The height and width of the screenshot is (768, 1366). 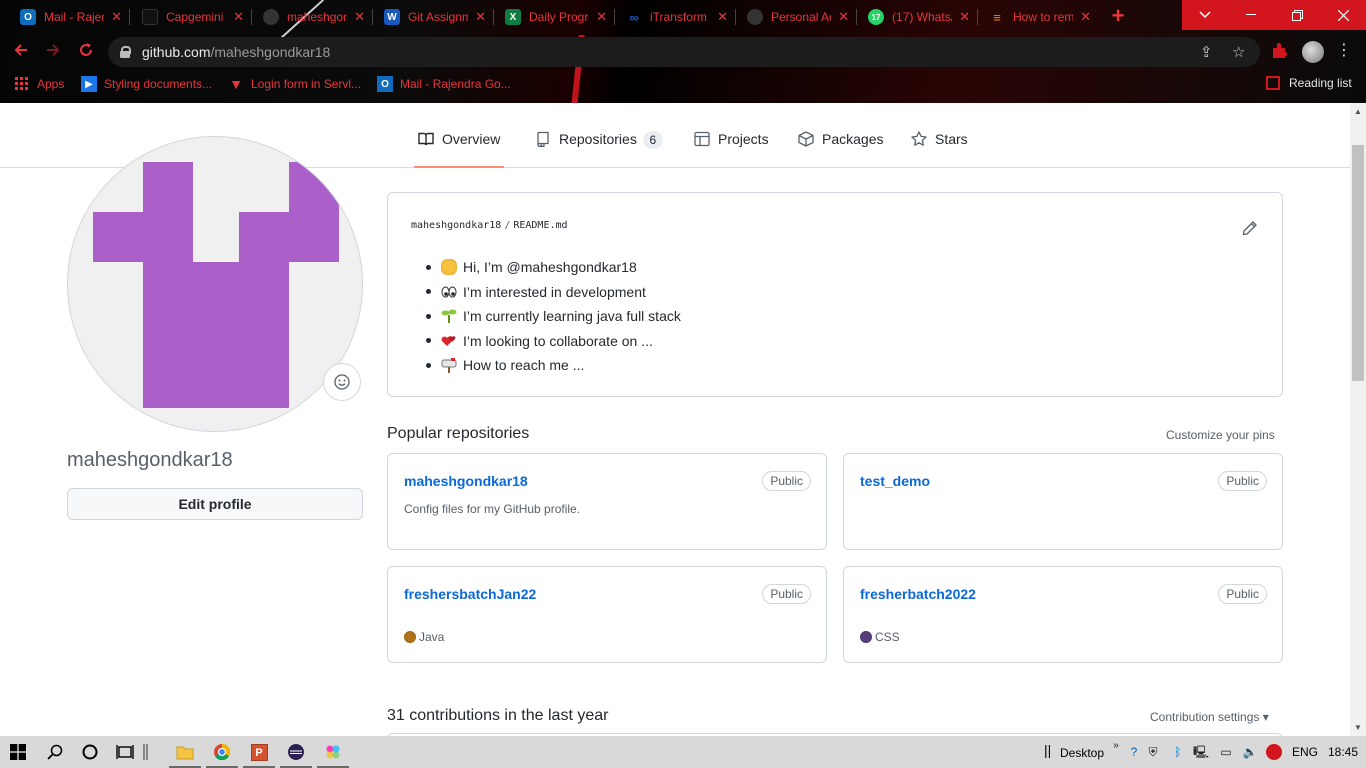 What do you see at coordinates (1250, 752) in the screenshot?
I see `volume-icon: 🔈` at bounding box center [1250, 752].